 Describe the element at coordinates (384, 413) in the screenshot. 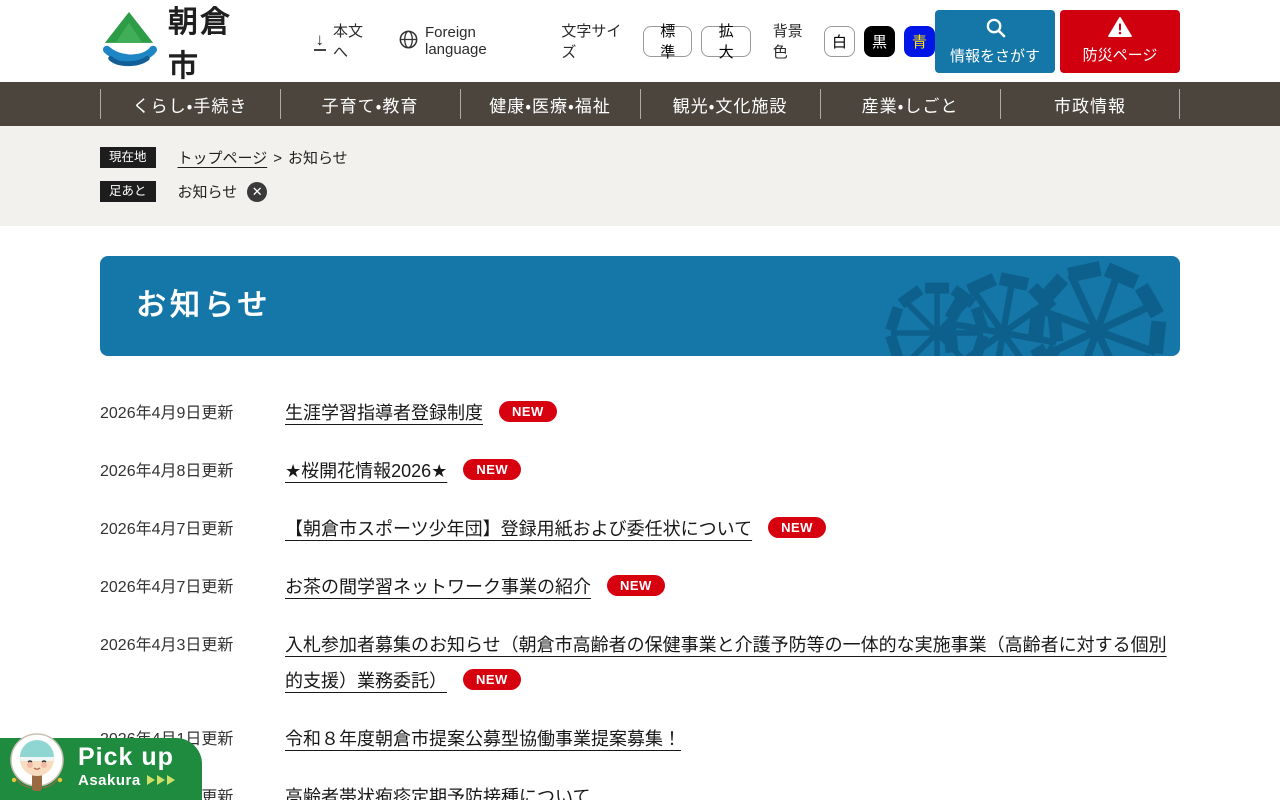

I see `news-link: 生涯学習指導者登録制度` at that location.